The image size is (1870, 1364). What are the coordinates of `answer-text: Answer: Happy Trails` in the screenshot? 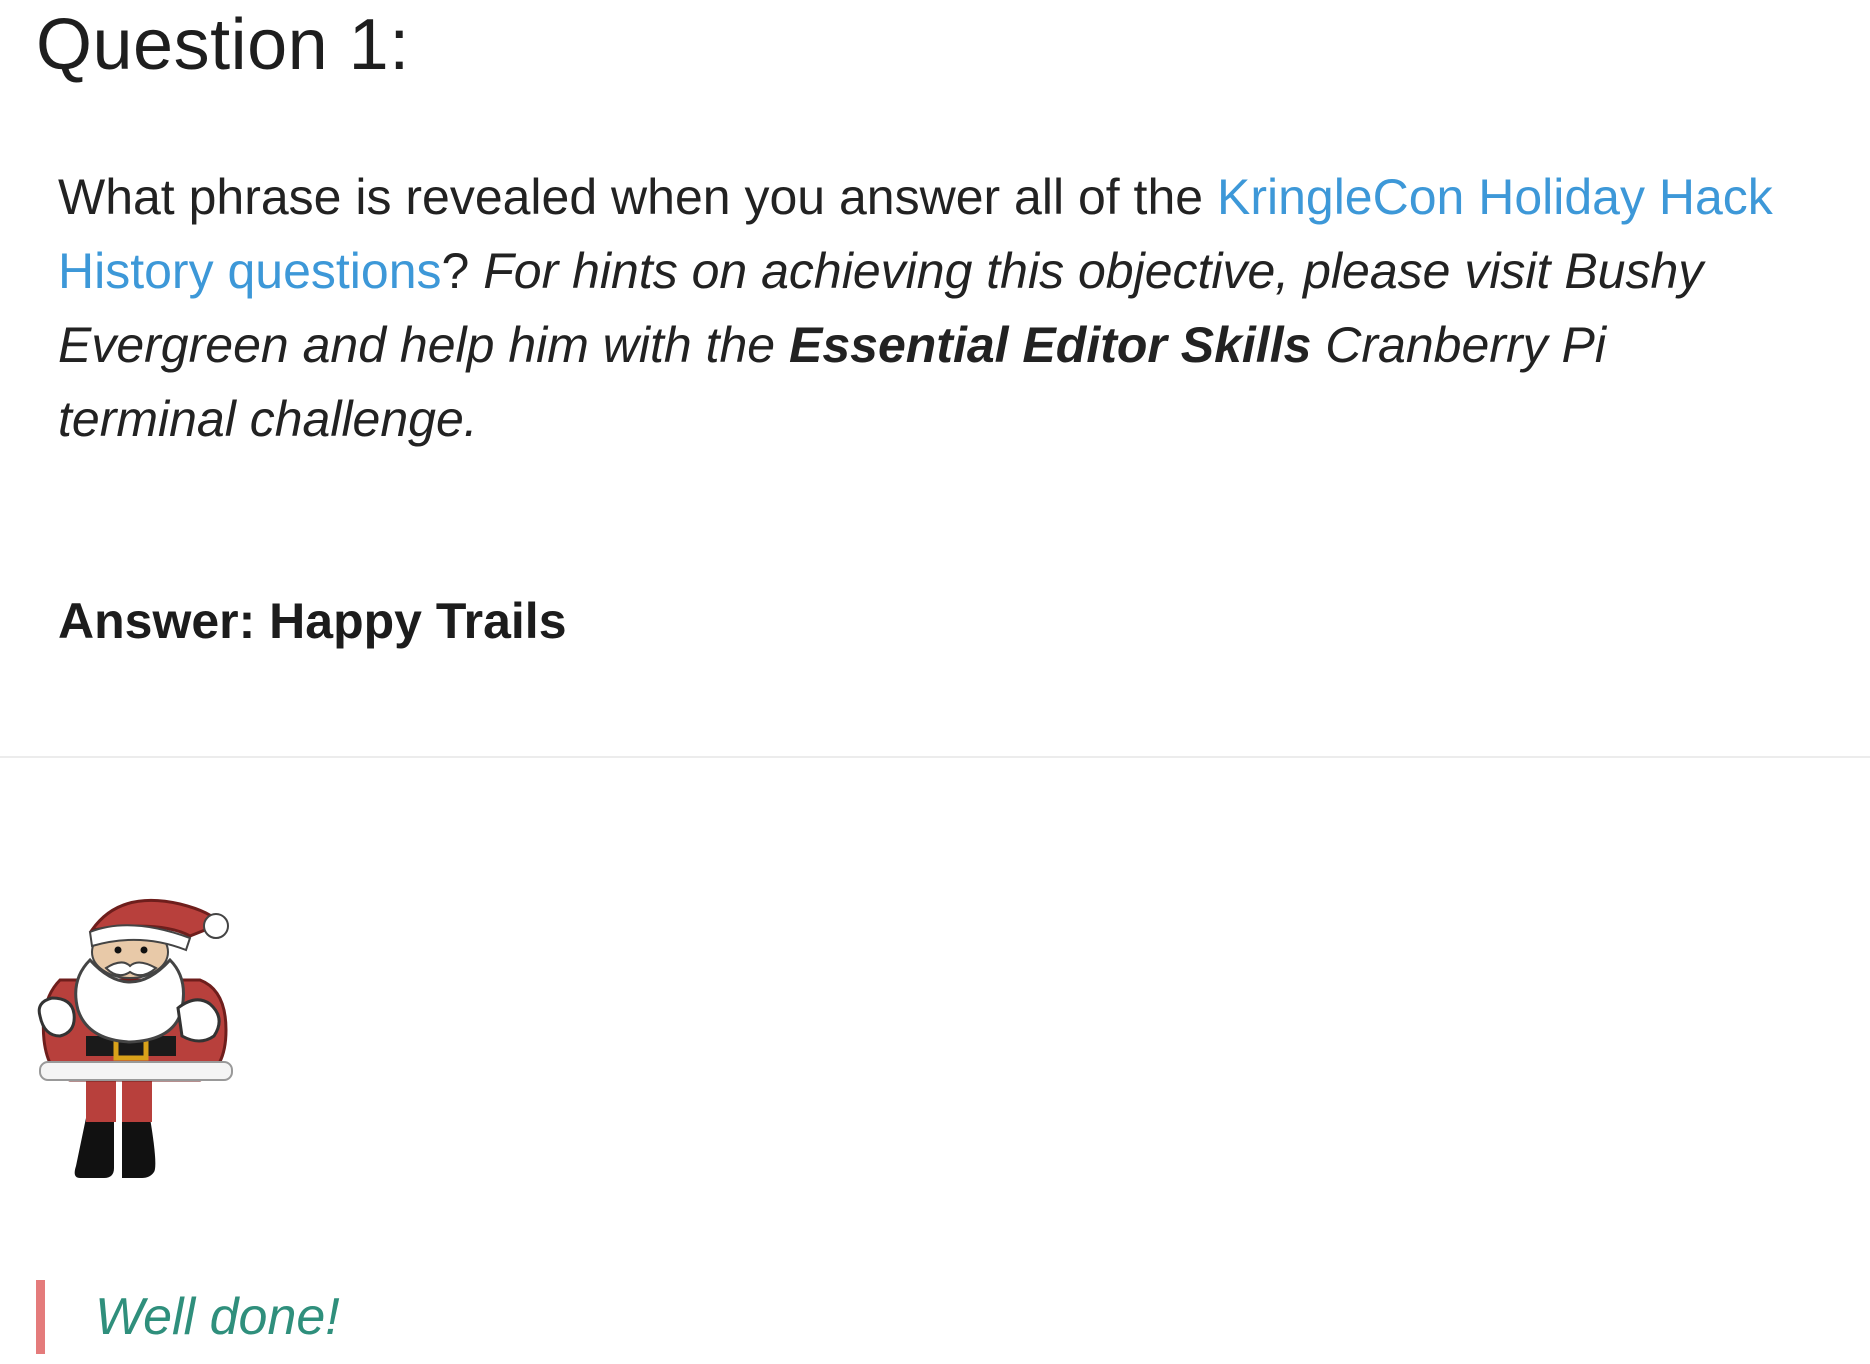 It's located at (312, 621).